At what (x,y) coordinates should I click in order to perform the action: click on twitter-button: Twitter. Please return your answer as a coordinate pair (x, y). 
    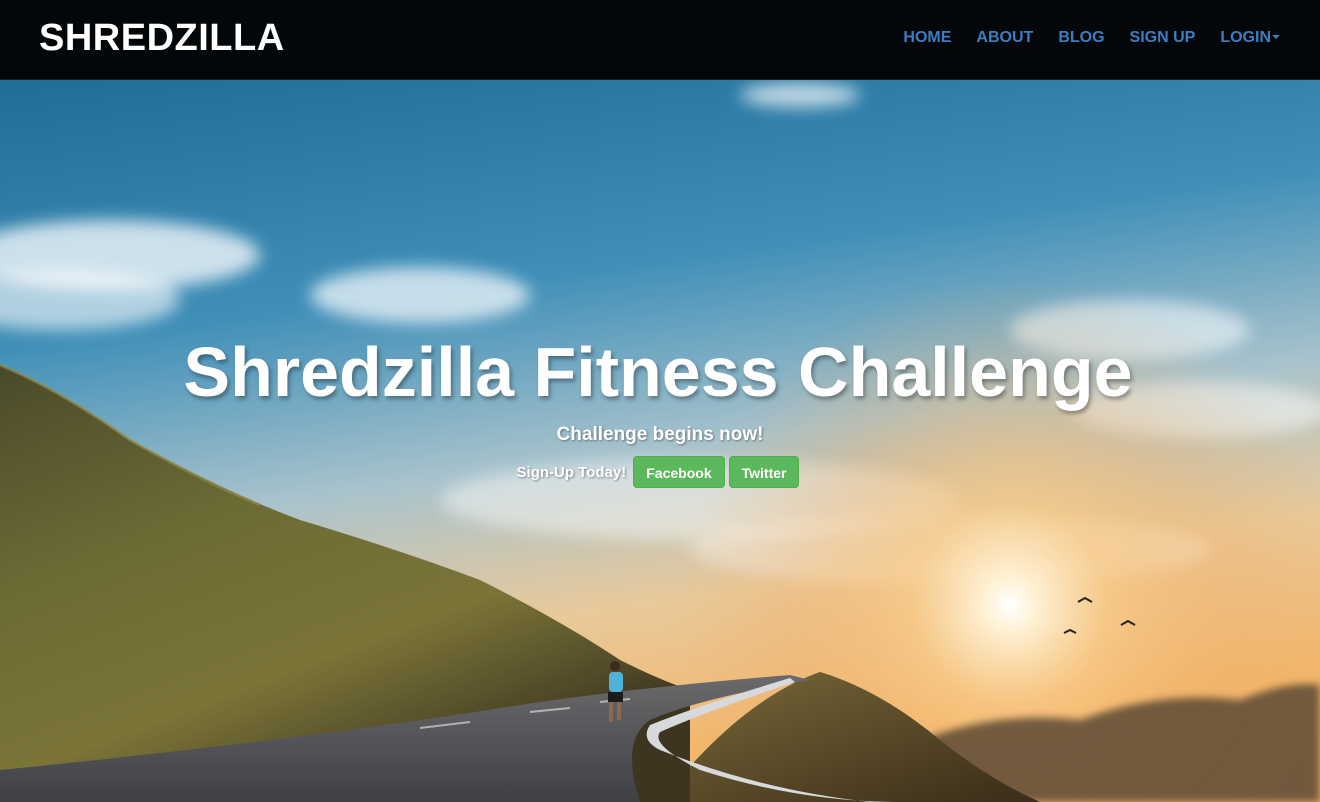
    Looking at the image, I should click on (764, 472).